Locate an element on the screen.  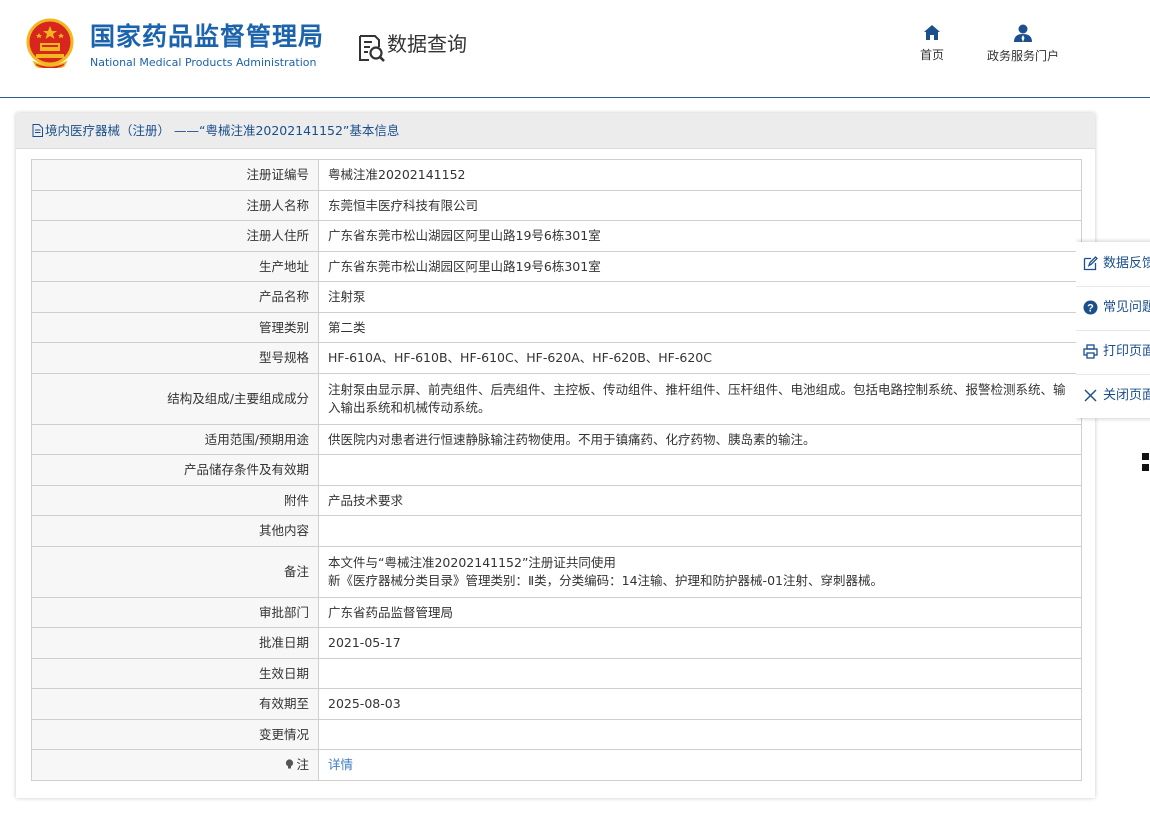
home-icon is located at coordinates (932, 32).